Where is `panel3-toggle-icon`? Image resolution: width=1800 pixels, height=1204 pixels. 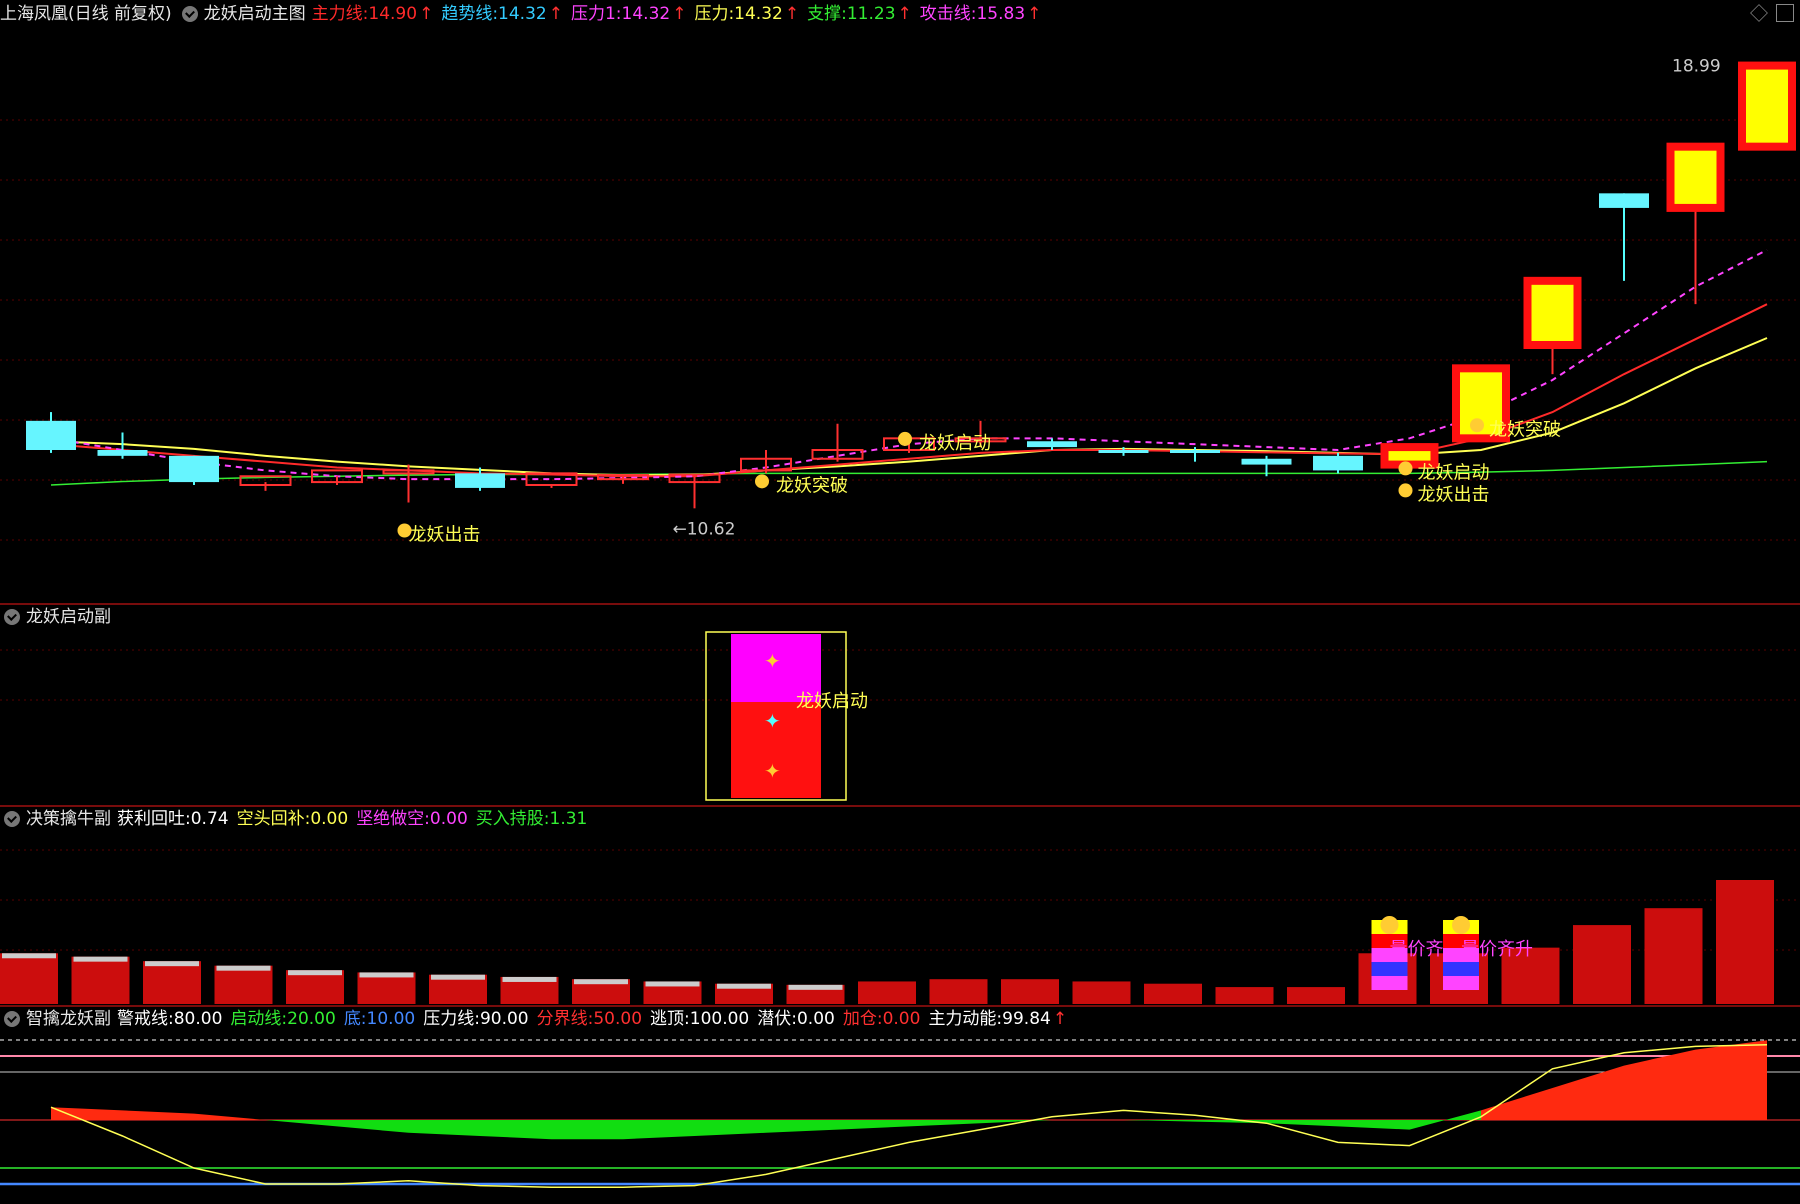
panel3-toggle-icon is located at coordinates (12, 819).